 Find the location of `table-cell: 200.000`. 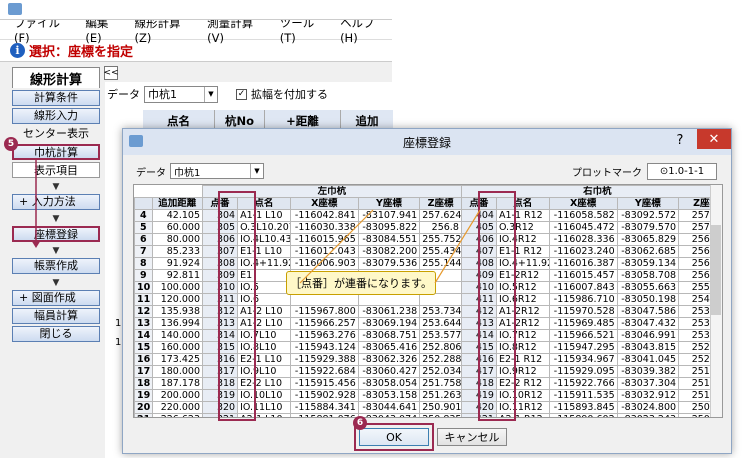

table-cell: 200.000 is located at coordinates (177, 395).